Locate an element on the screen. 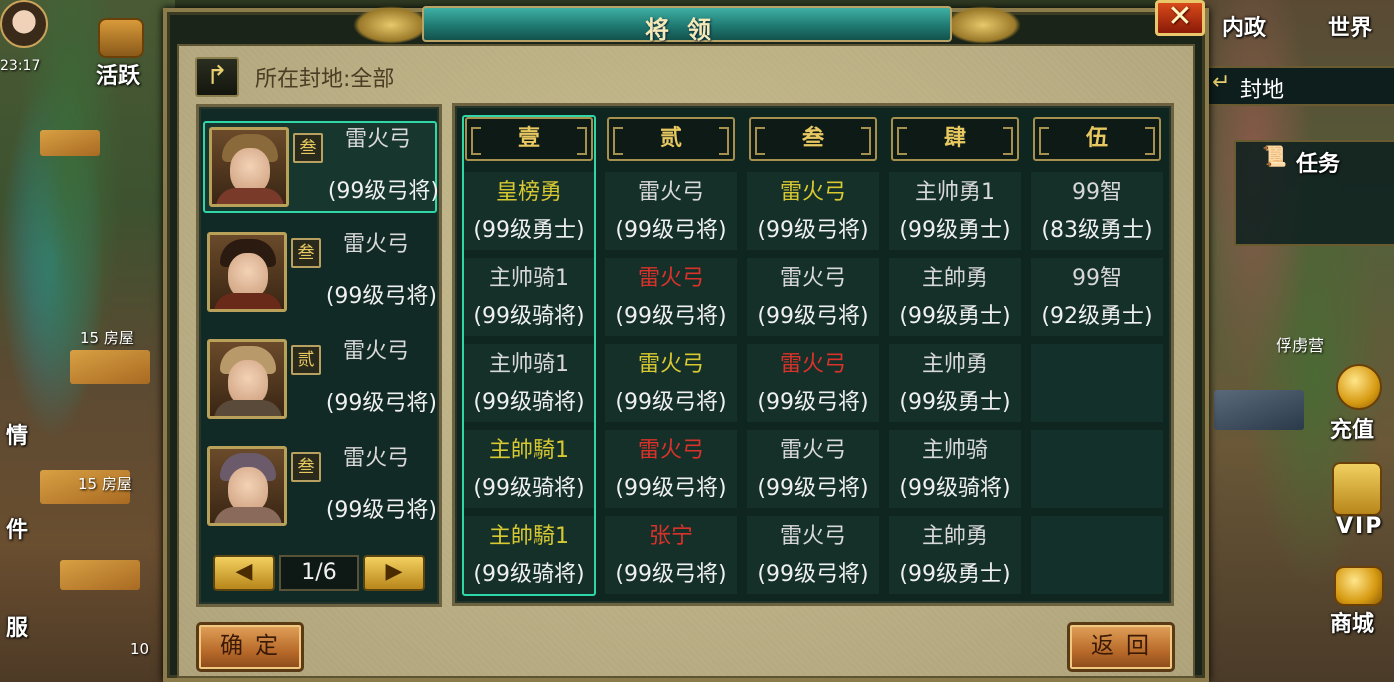 This screenshot has height=682, width=1394. neizheng-button: 内政 is located at coordinates (1244, 26).